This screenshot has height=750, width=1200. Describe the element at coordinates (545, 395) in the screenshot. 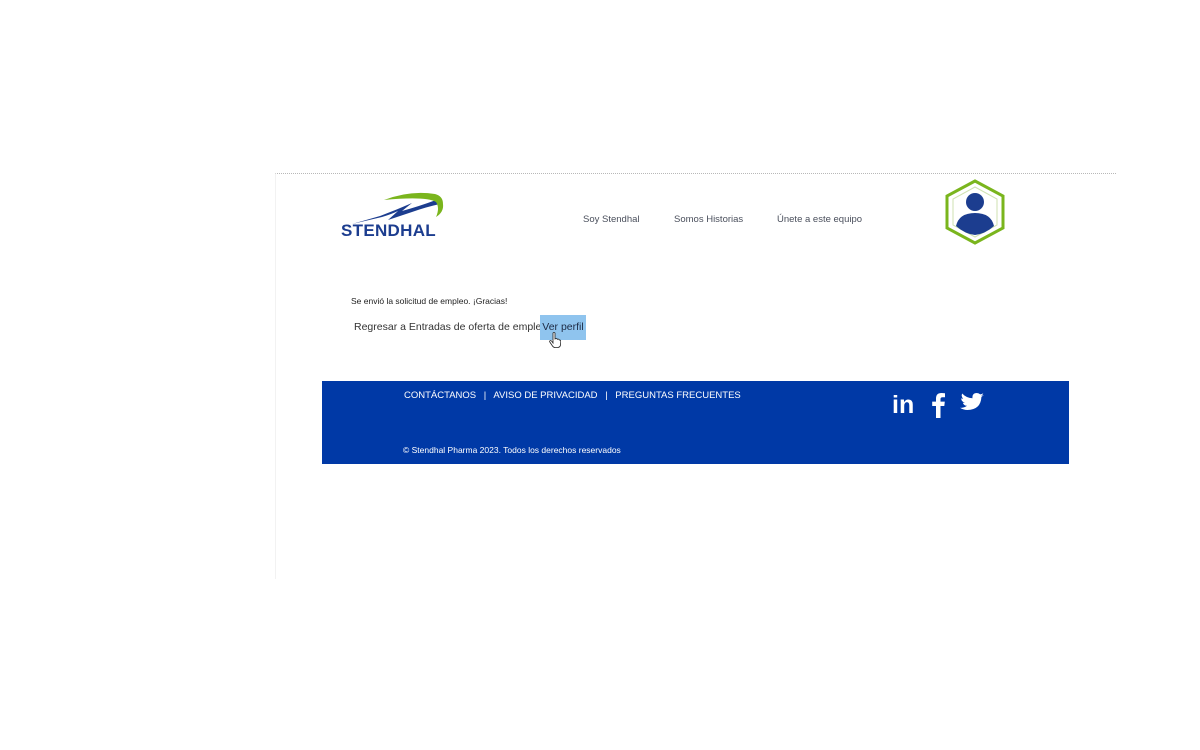

I see `footer-link-privacy: AVISO DE PRIVACIDAD` at that location.